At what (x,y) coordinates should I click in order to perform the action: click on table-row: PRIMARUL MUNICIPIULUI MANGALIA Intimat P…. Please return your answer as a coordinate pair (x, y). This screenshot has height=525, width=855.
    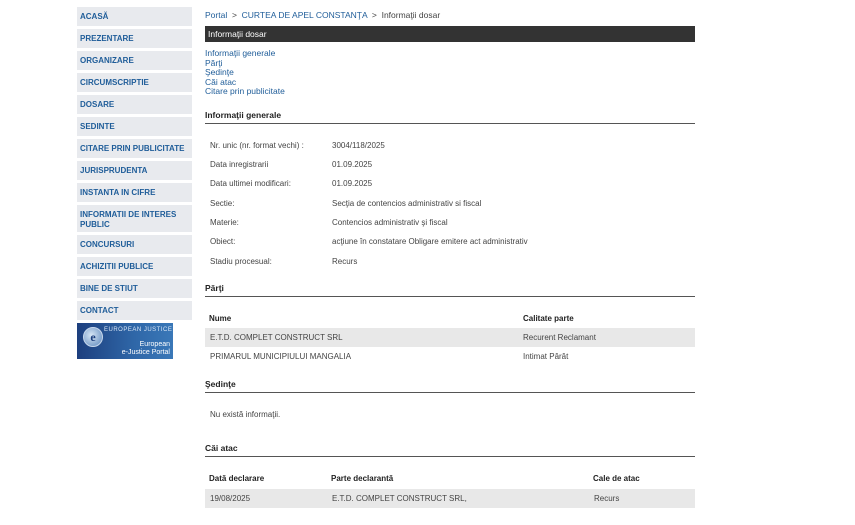
    Looking at the image, I should click on (450, 356).